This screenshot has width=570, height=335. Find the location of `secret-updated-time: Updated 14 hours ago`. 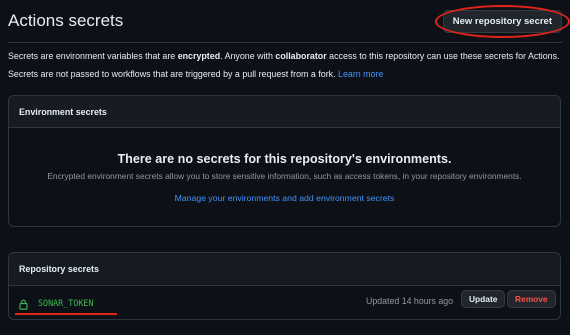

secret-updated-time: Updated 14 hours ago is located at coordinates (410, 301).